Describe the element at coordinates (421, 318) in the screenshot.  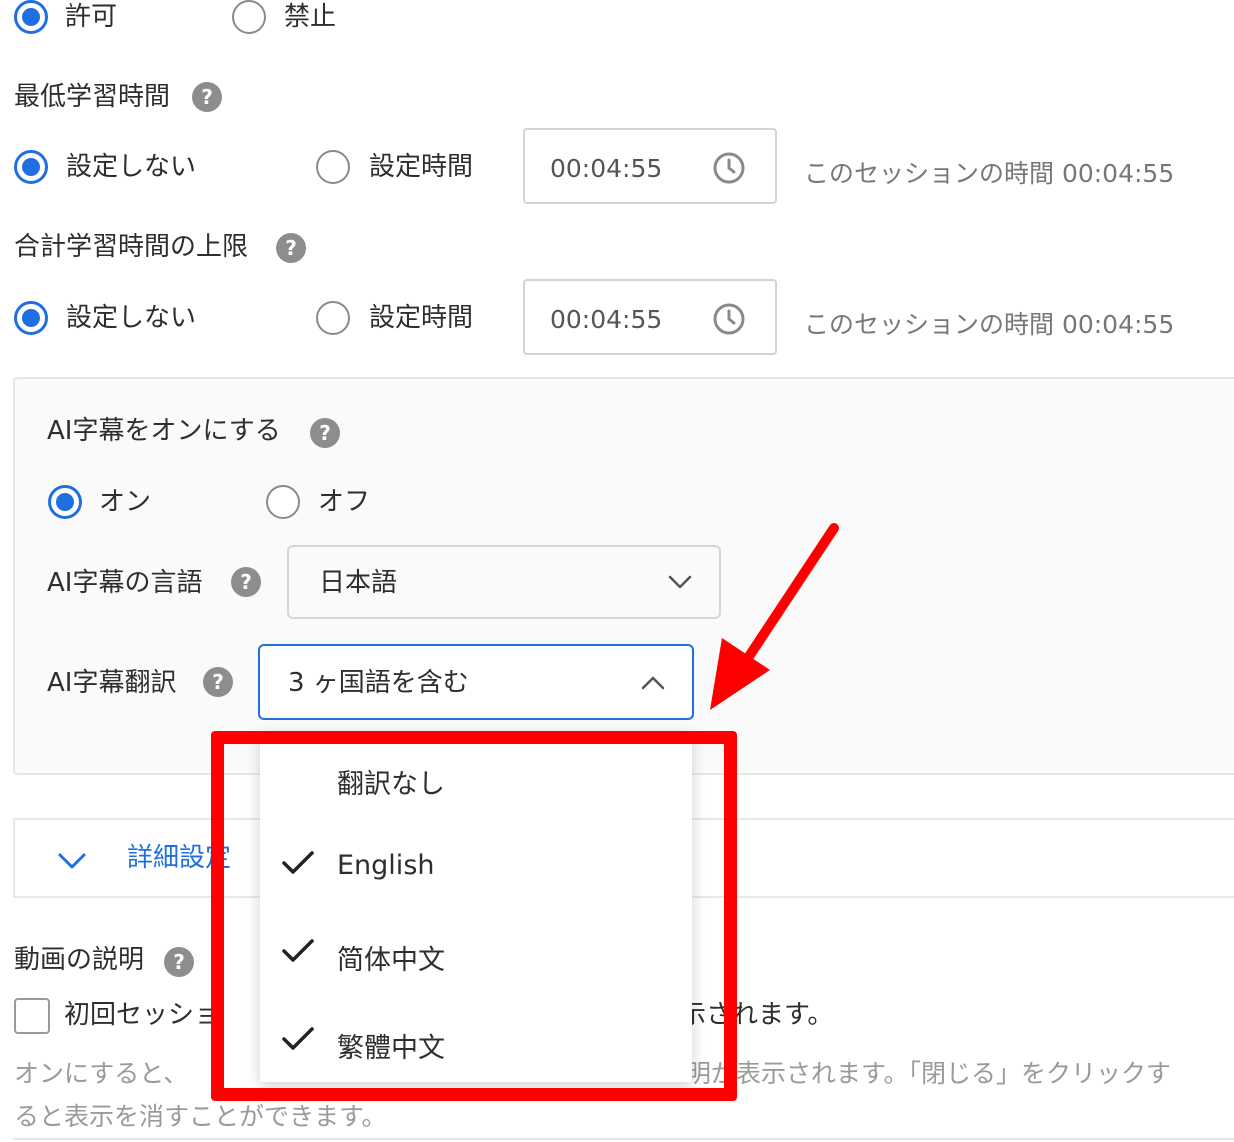
I see `max-study-set-label: 設定時間` at that location.